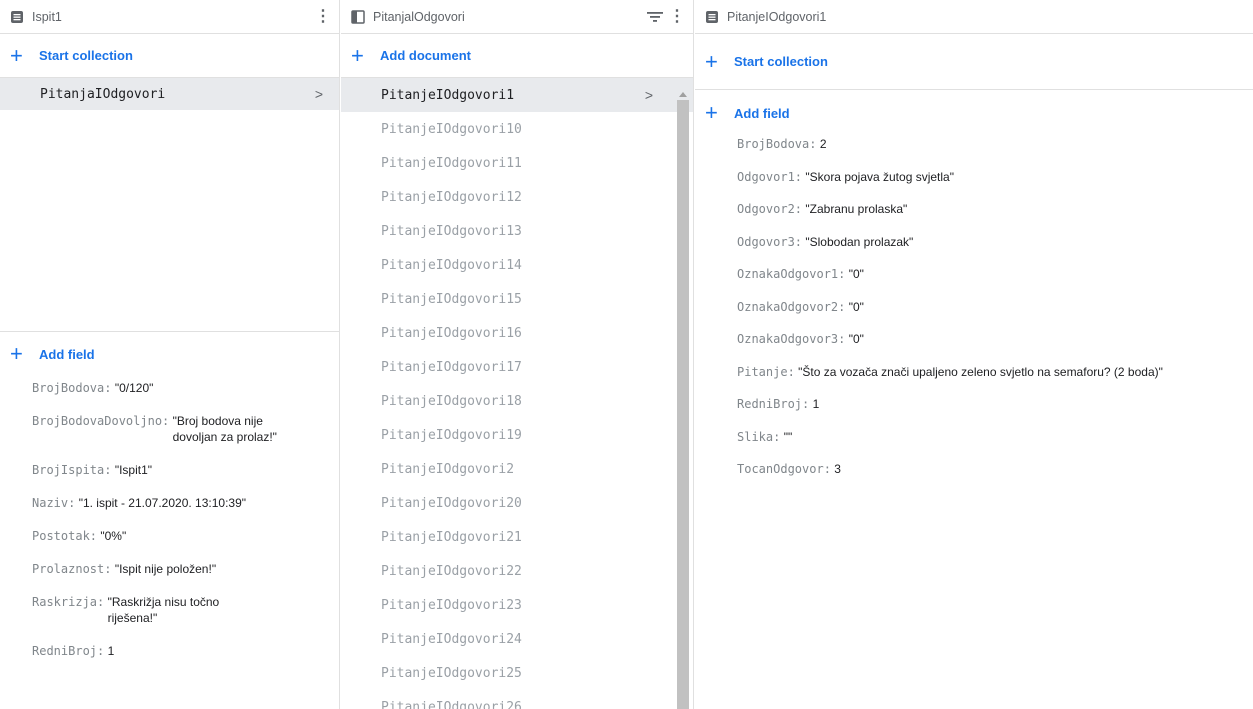  What do you see at coordinates (995, 437) in the screenshot?
I see `field-row: Slika: ""` at bounding box center [995, 437].